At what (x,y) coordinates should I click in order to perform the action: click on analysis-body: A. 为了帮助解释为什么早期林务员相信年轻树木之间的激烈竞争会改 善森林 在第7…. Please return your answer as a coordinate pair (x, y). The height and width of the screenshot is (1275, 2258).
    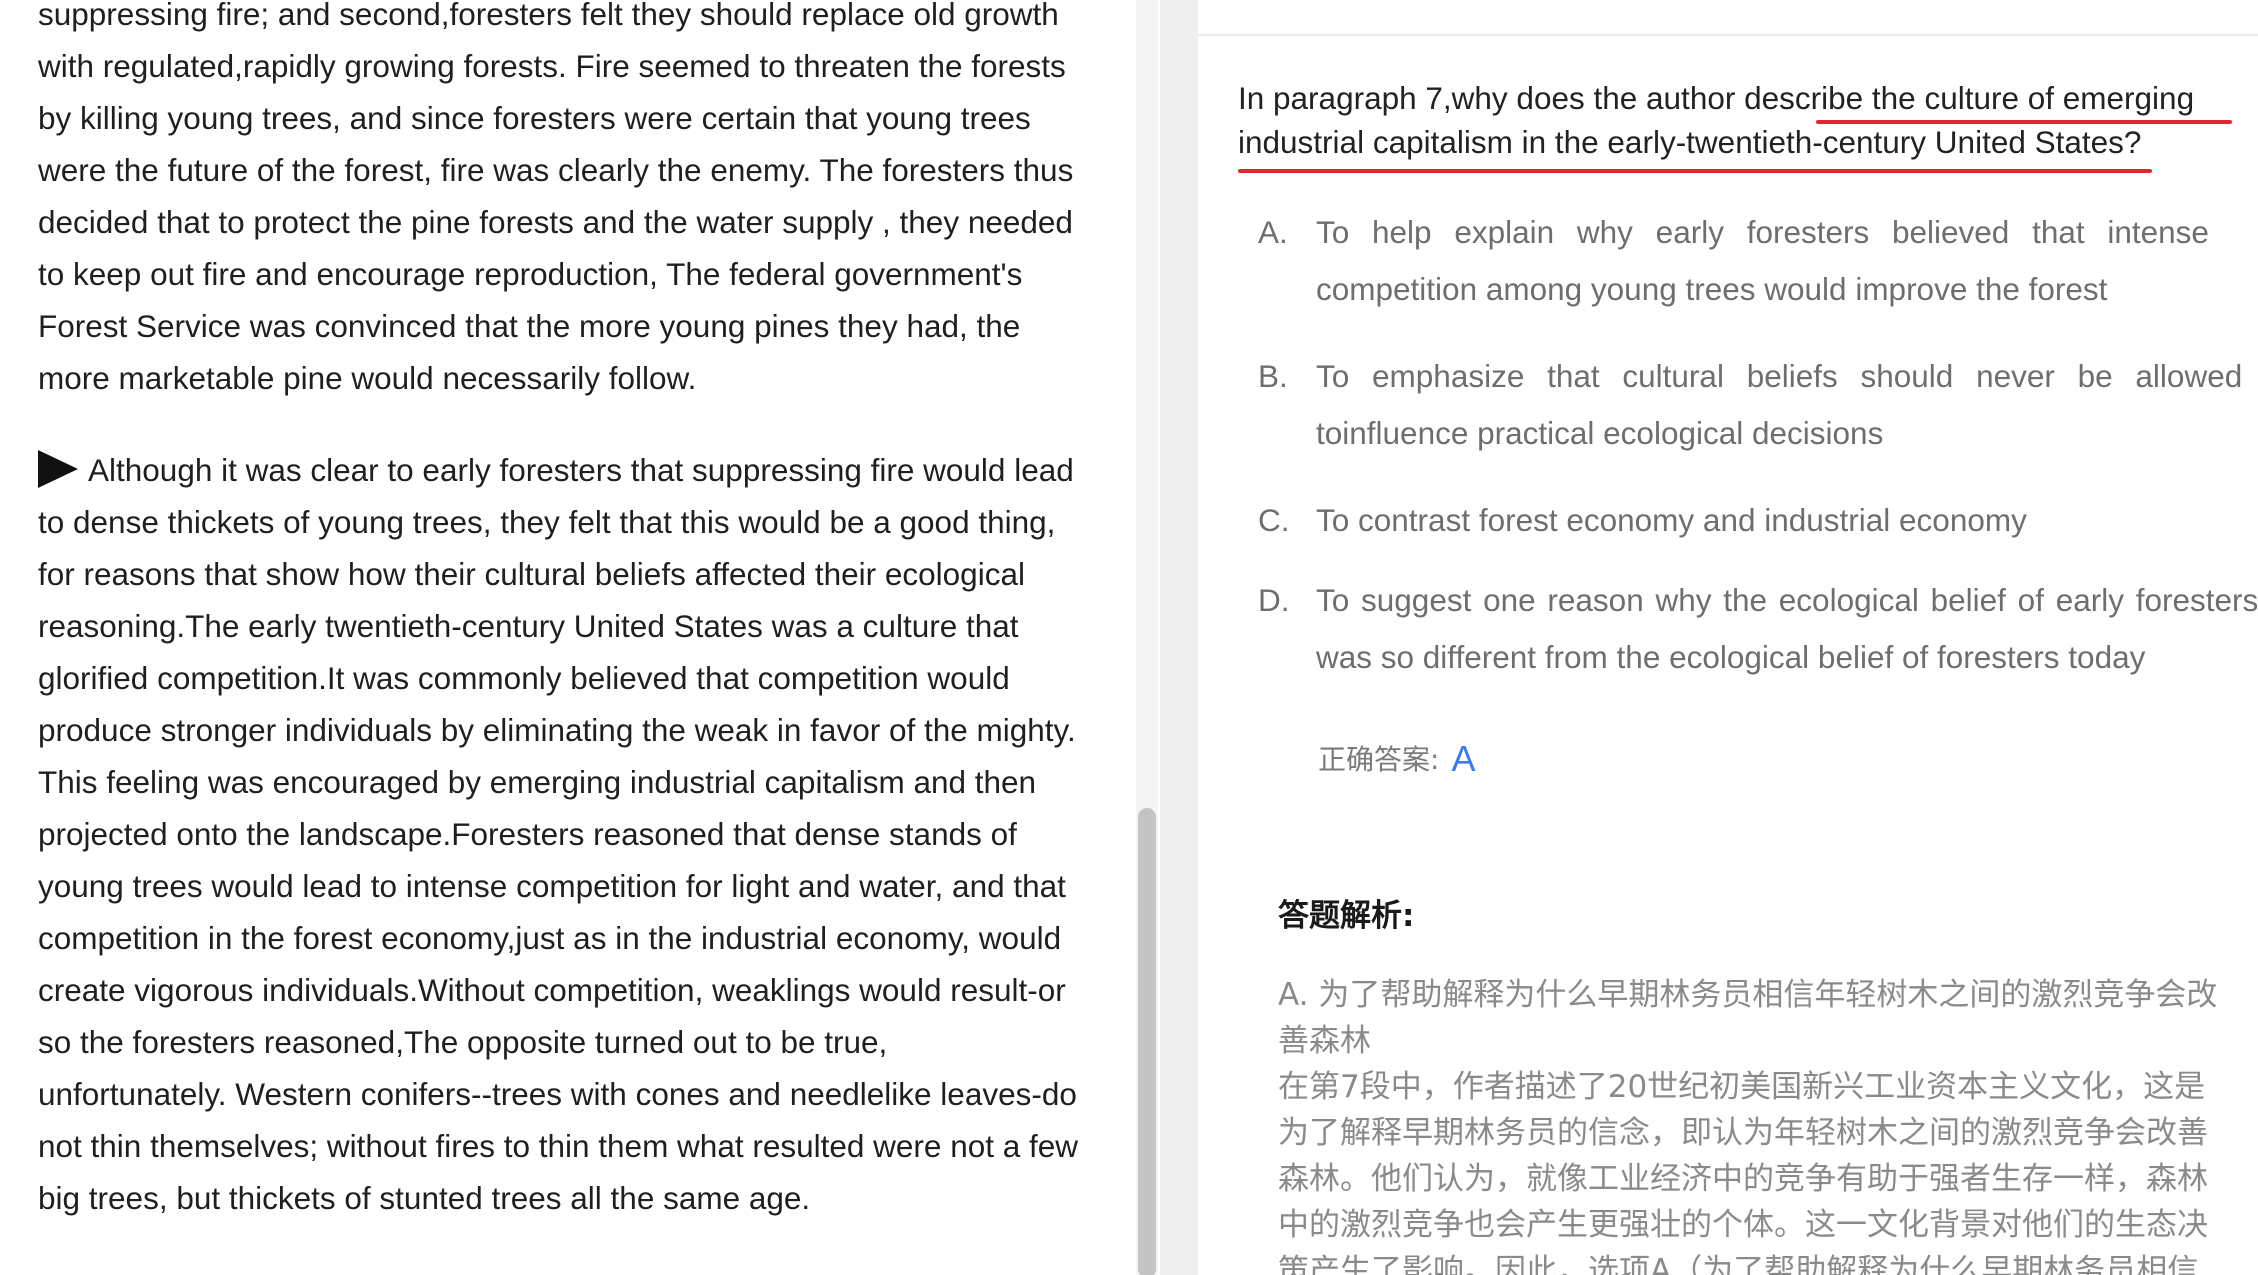
    Looking at the image, I should click on (1768, 1123).